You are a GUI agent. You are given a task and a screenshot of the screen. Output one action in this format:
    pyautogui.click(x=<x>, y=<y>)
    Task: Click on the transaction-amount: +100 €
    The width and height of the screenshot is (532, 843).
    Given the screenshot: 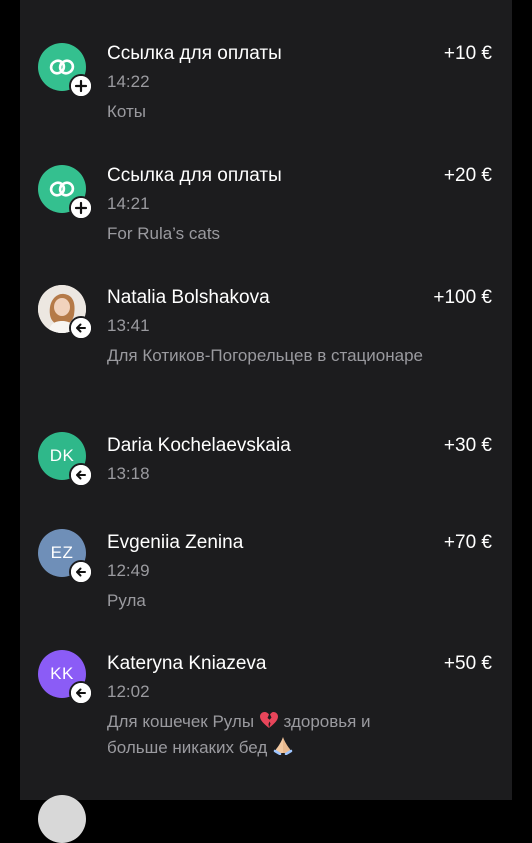 What is the action you would take?
    pyautogui.click(x=462, y=297)
    